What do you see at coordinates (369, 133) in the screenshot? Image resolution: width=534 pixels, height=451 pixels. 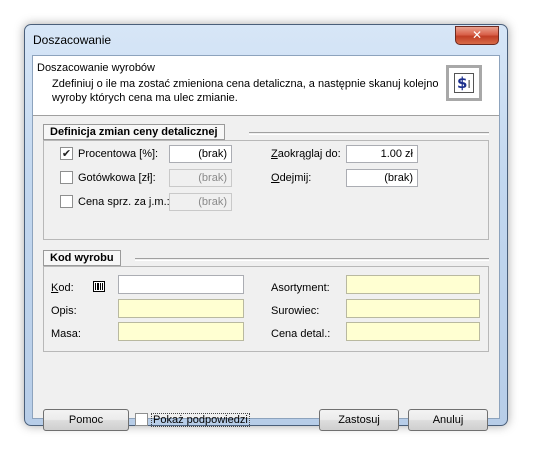 I see `price-section-divider` at bounding box center [369, 133].